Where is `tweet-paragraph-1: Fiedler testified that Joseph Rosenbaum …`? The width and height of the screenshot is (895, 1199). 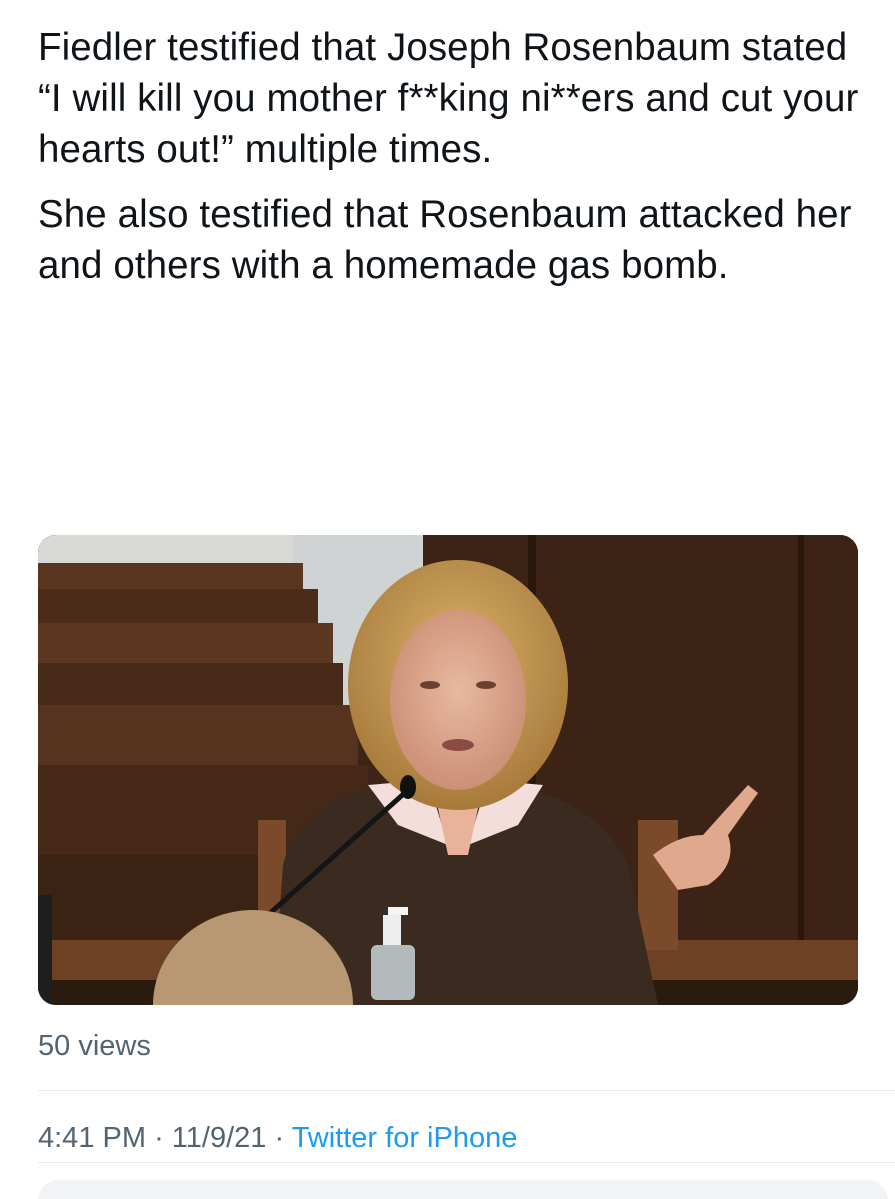 tweet-paragraph-1: Fiedler testified that Joseph Rosenbaum … is located at coordinates (448, 98).